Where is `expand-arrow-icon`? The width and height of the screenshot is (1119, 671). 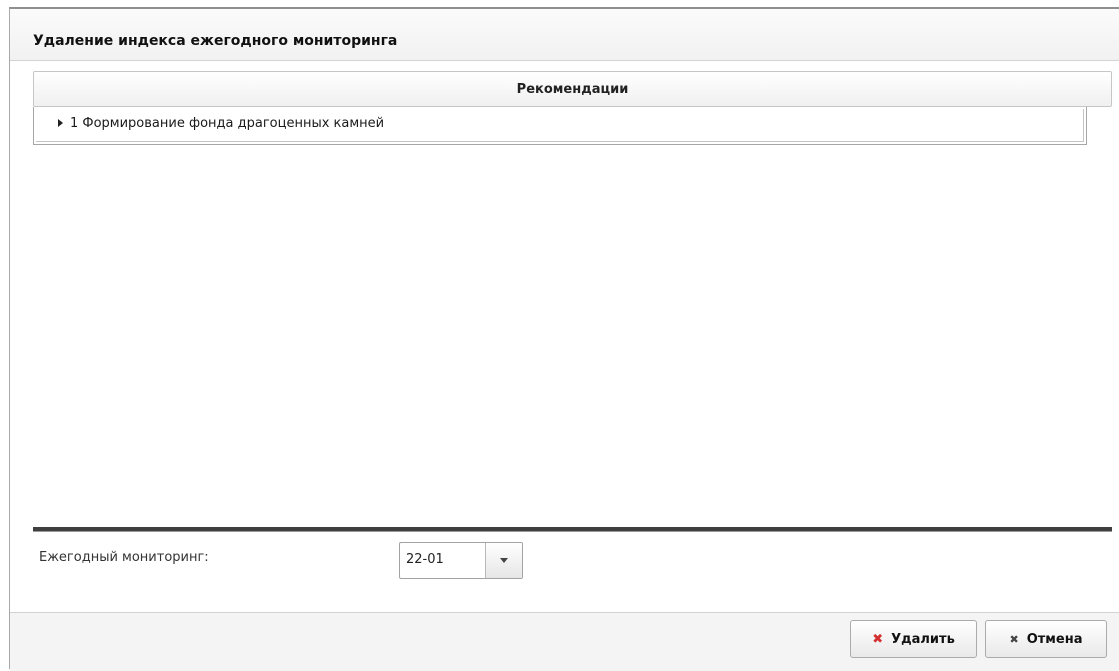 expand-arrow-icon is located at coordinates (60, 123).